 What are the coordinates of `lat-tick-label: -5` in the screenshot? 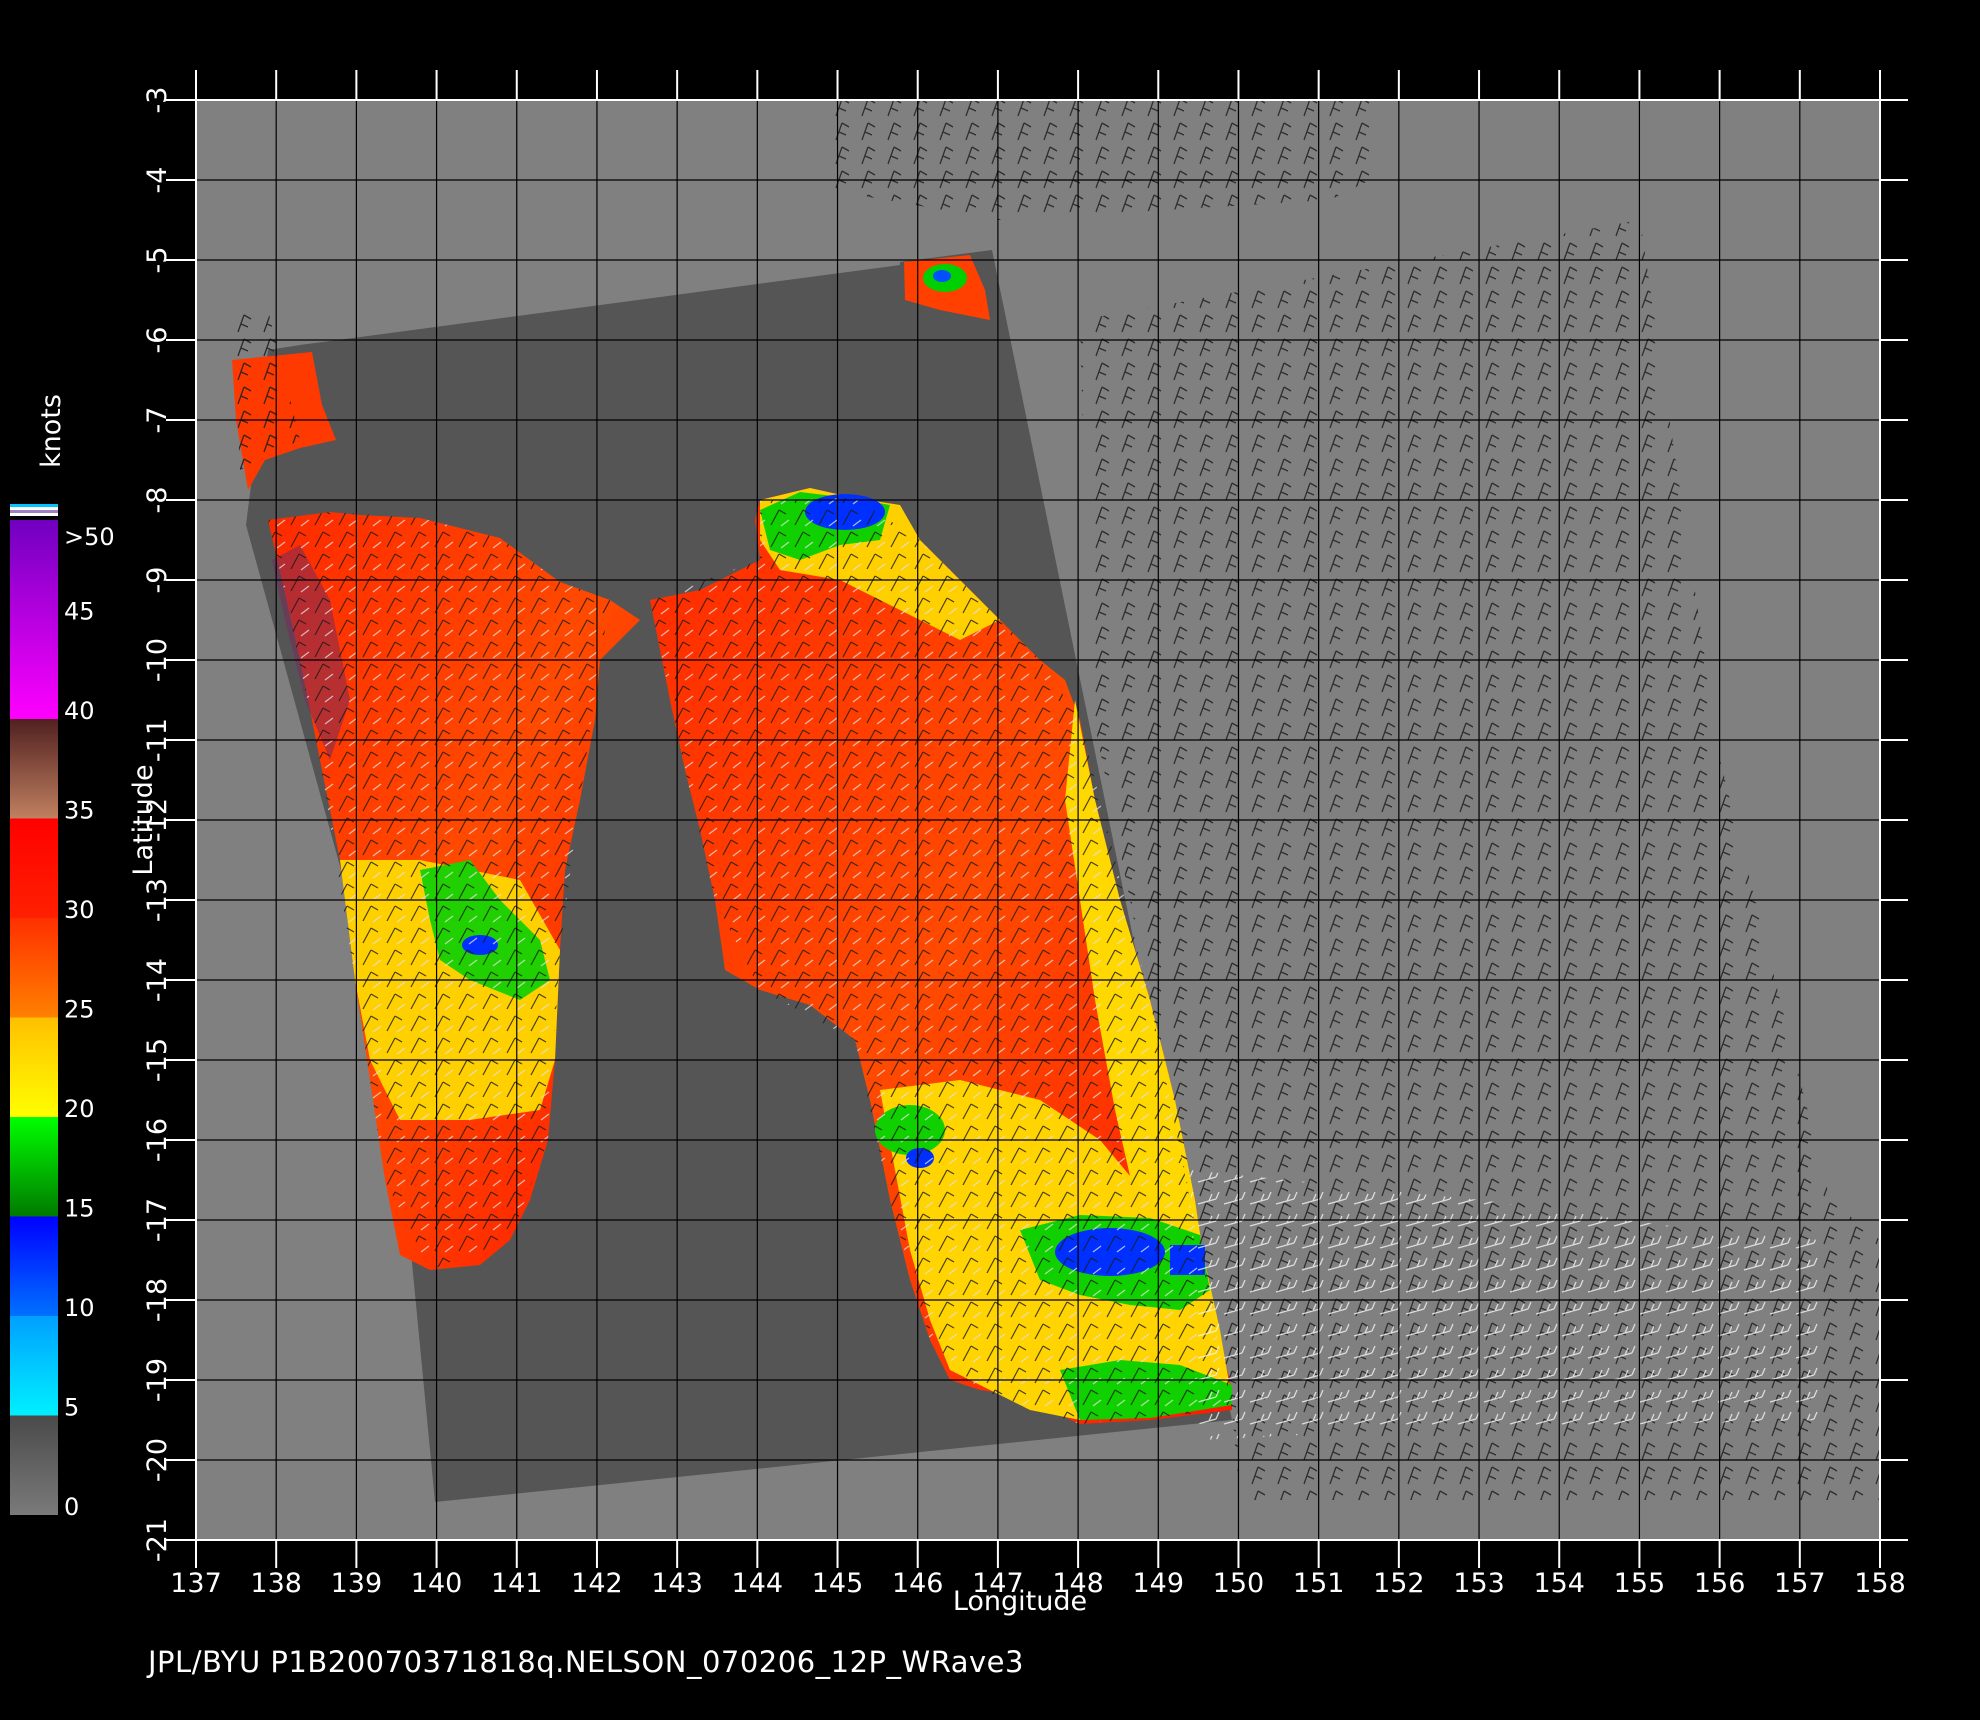 It's located at (157, 260).